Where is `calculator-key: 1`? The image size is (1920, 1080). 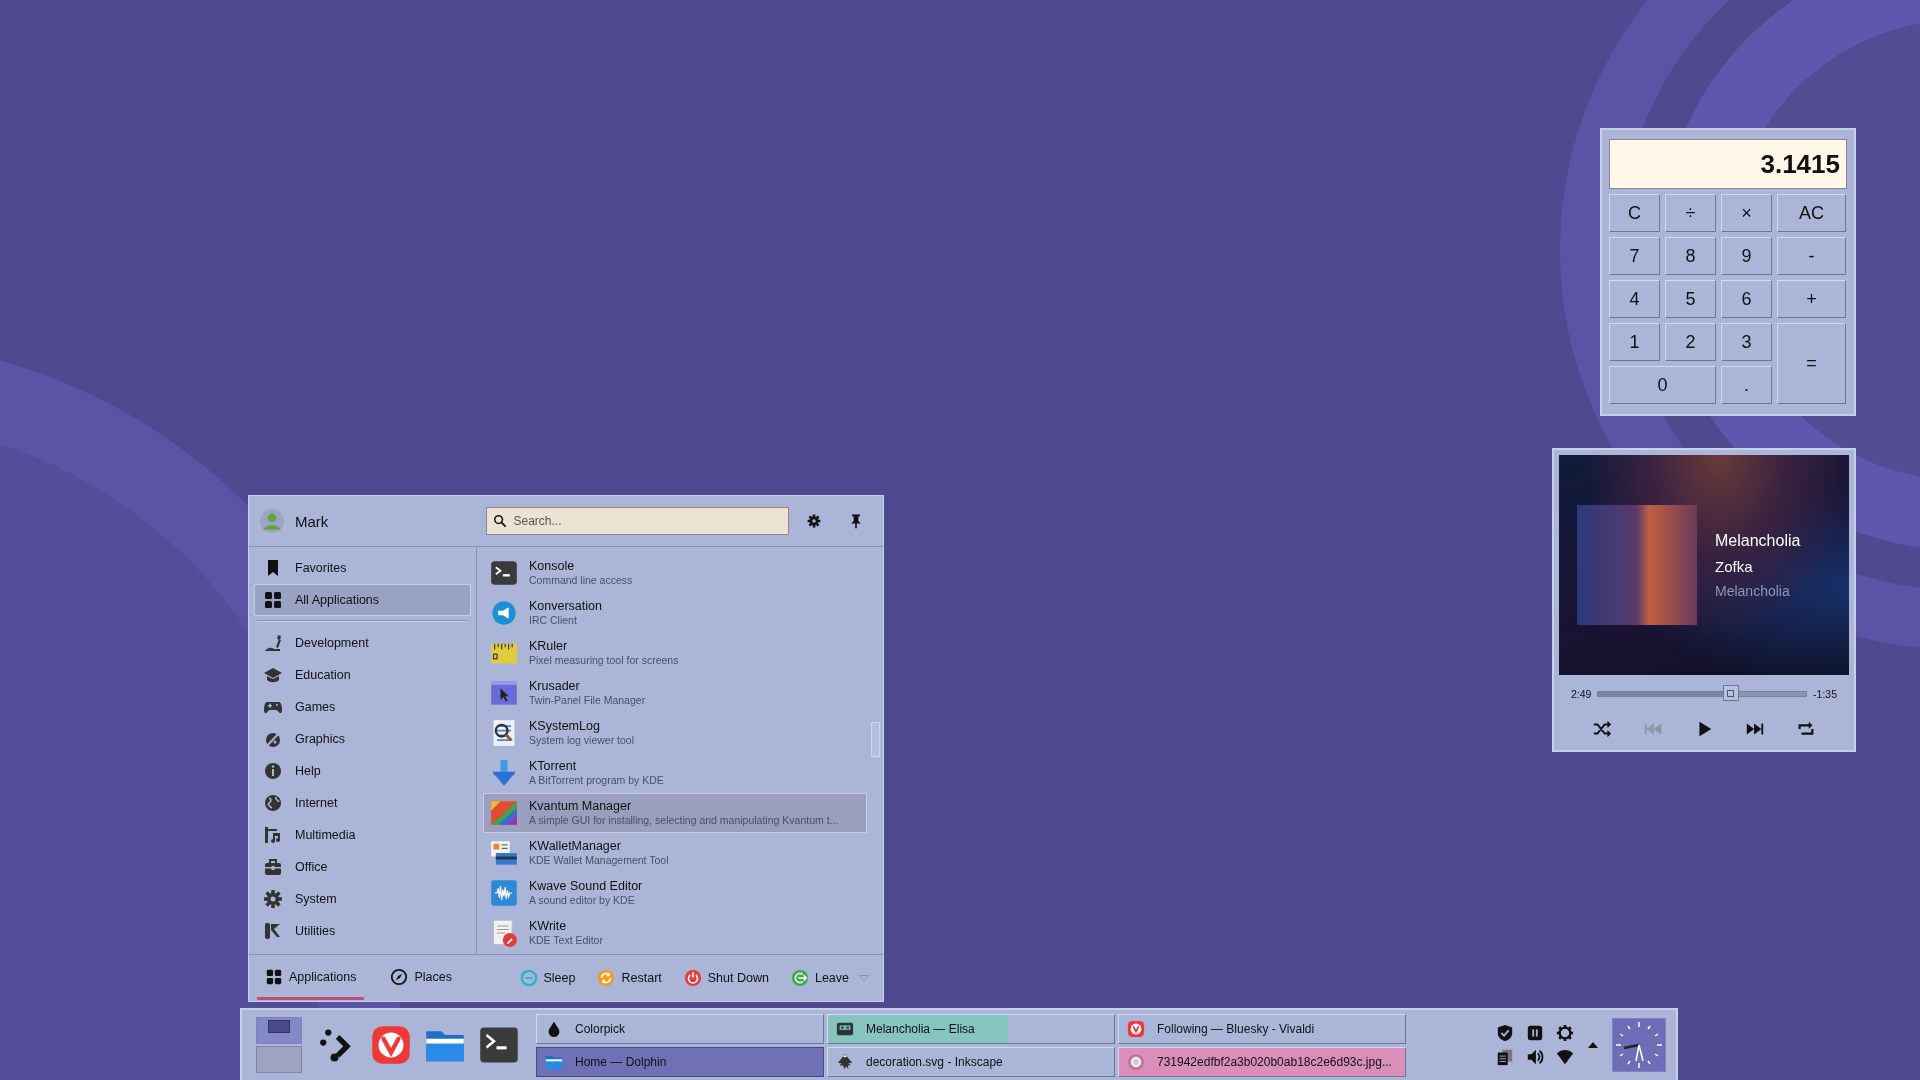
calculator-key: 1 is located at coordinates (1634, 342).